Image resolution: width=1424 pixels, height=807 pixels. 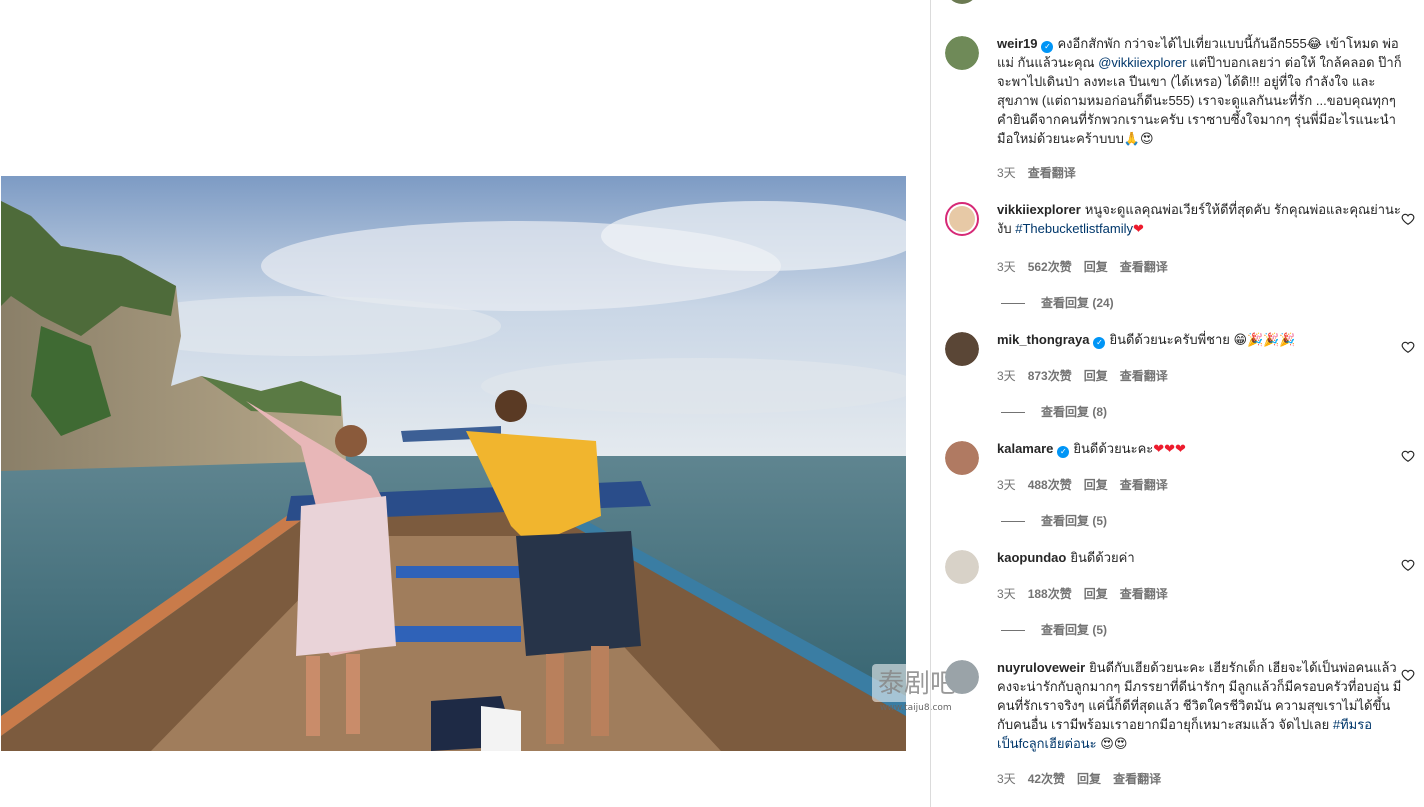 I want to click on comment-meta: 3天 488次赞 回复 查看翻译, so click(x=1088, y=484).